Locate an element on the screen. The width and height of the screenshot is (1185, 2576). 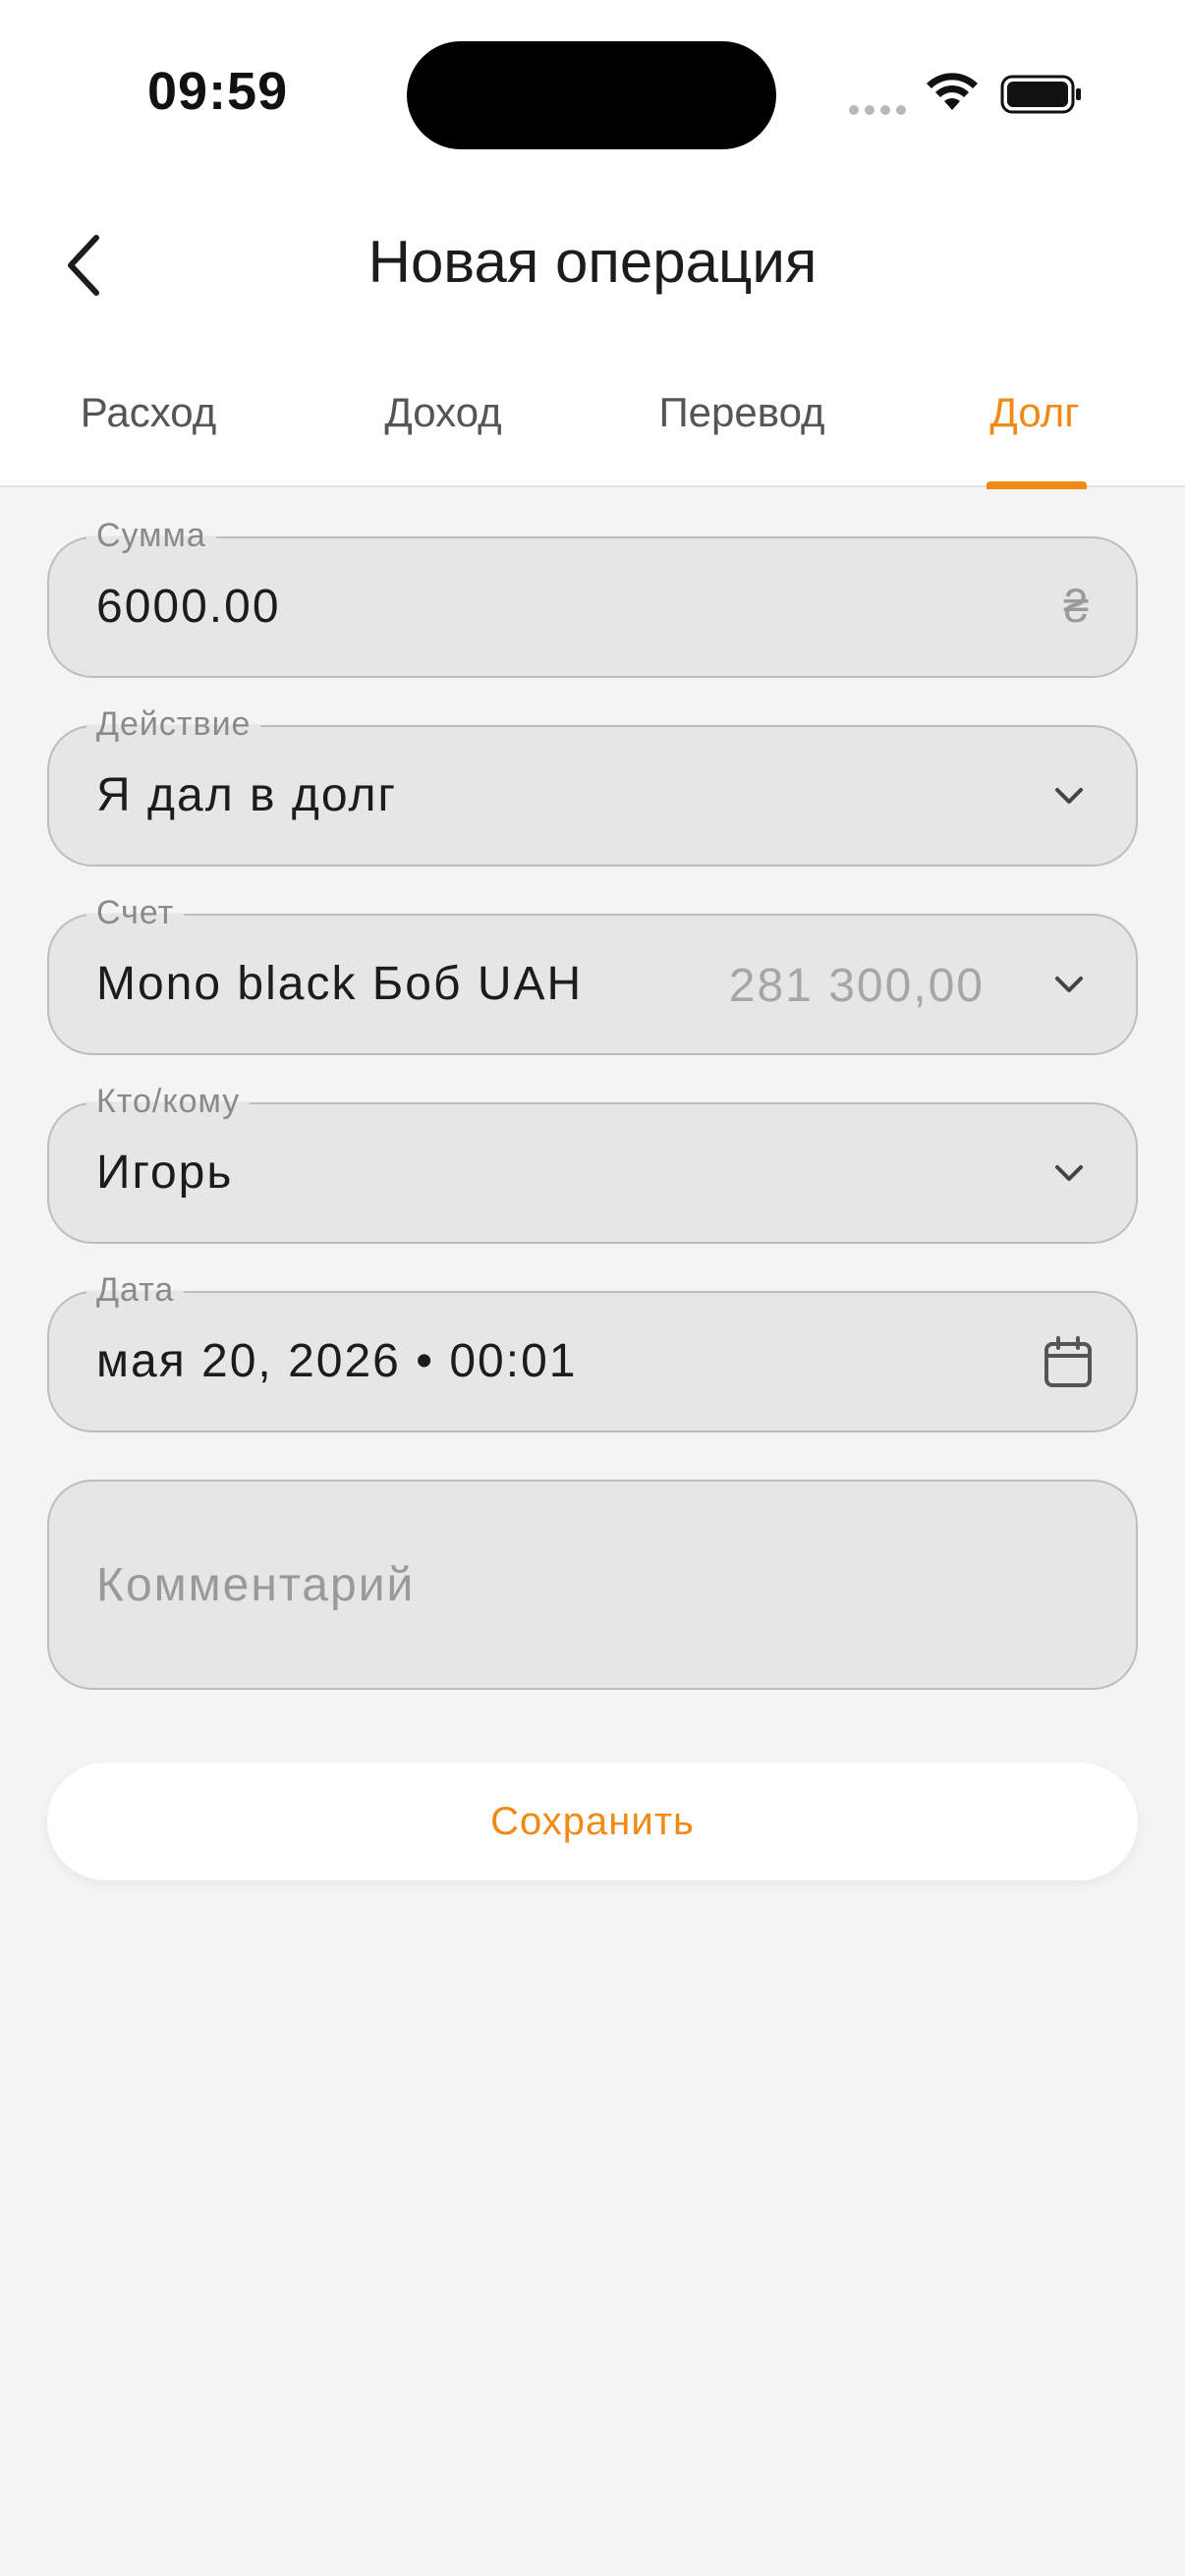
account-value: Mono black Боб UAH is located at coordinates (340, 984).